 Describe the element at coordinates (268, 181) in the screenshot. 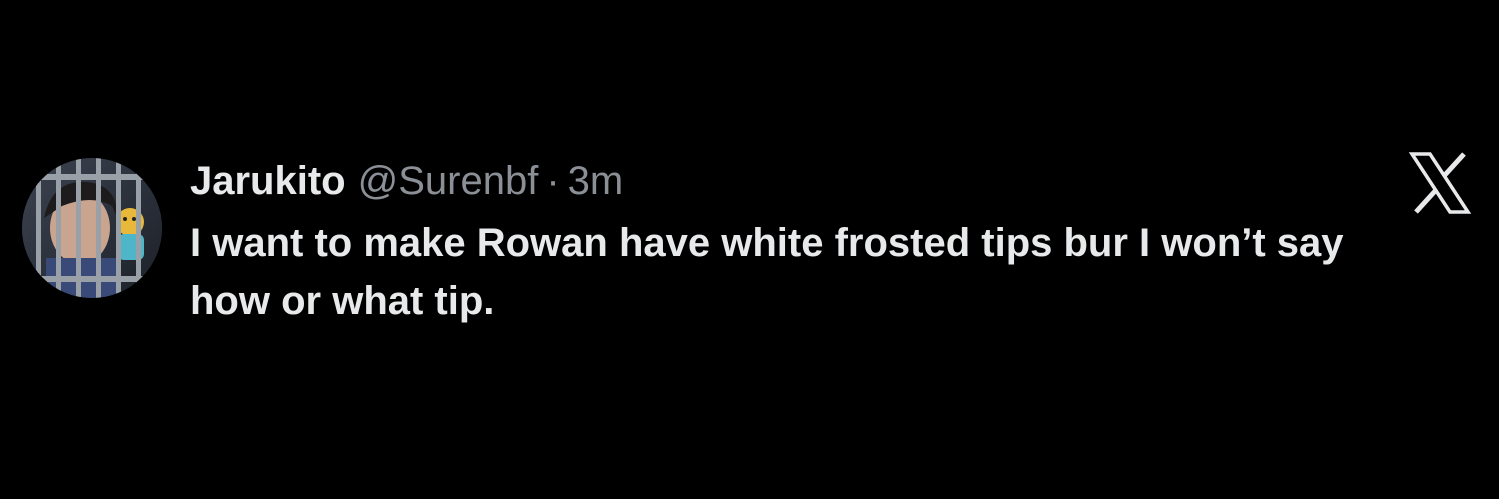

I see `display-name: Jarukito` at that location.